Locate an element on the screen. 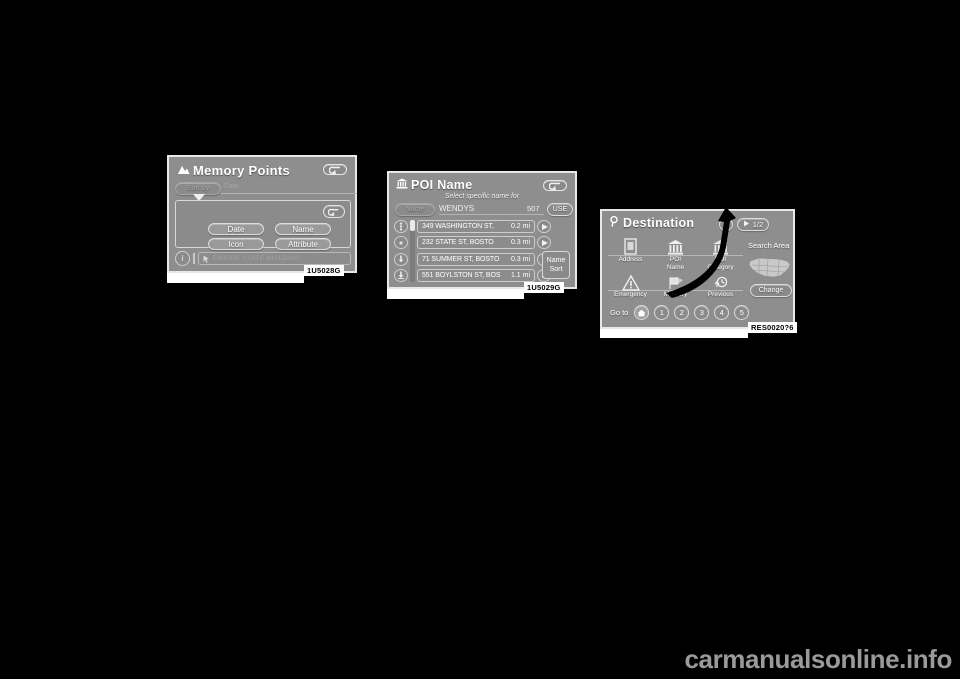 This screenshot has width=960, height=679. dest-memory-button: Memory is located at coordinates (675, 288).